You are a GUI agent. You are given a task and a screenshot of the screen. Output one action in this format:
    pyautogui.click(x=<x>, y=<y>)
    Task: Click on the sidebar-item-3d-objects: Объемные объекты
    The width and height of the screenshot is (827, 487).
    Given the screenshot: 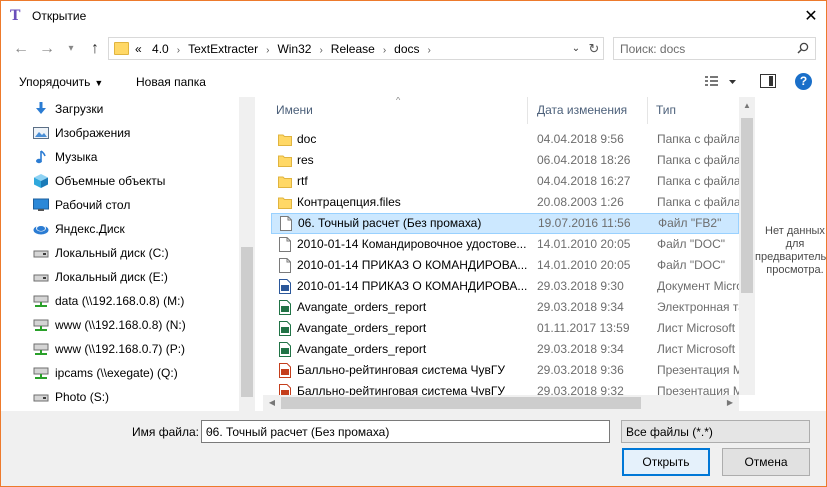 What is the action you would take?
    pyautogui.click(x=135, y=181)
    